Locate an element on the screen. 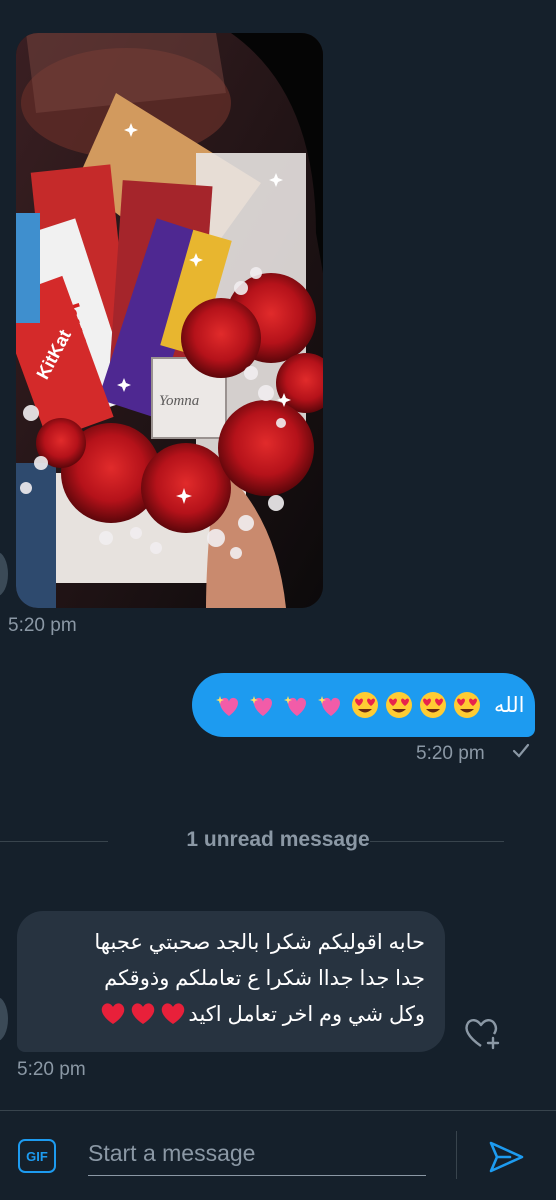 This screenshot has width=556, height=1200. svg-text: Yomna is located at coordinates (179, 401).